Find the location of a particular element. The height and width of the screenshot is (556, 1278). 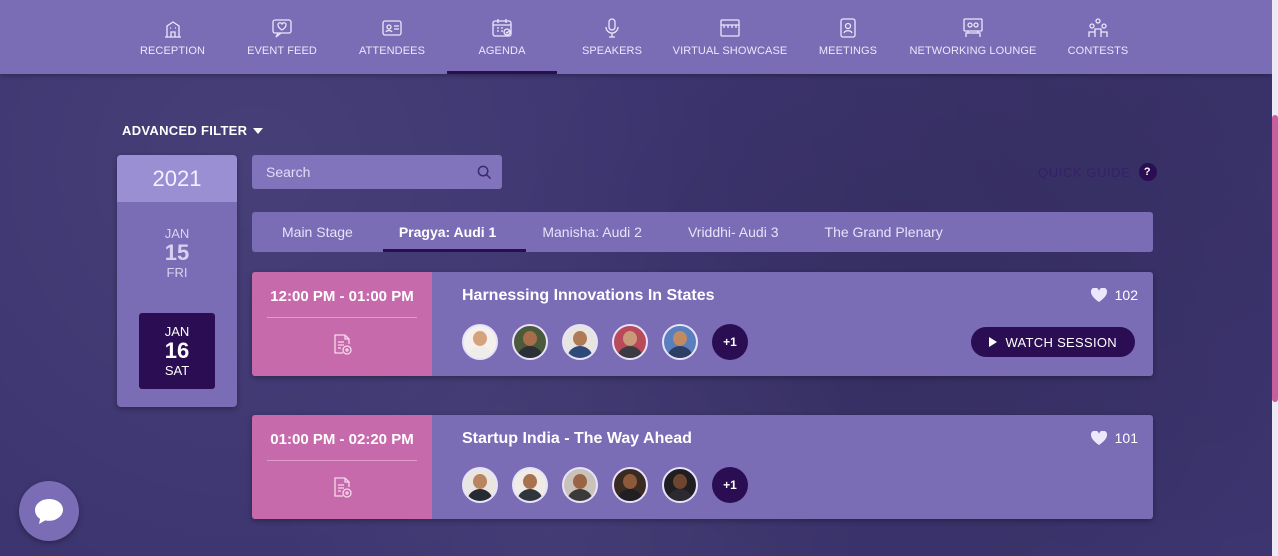

advanced-filter-toggle: ADVANCED FILTER is located at coordinates (193, 130).